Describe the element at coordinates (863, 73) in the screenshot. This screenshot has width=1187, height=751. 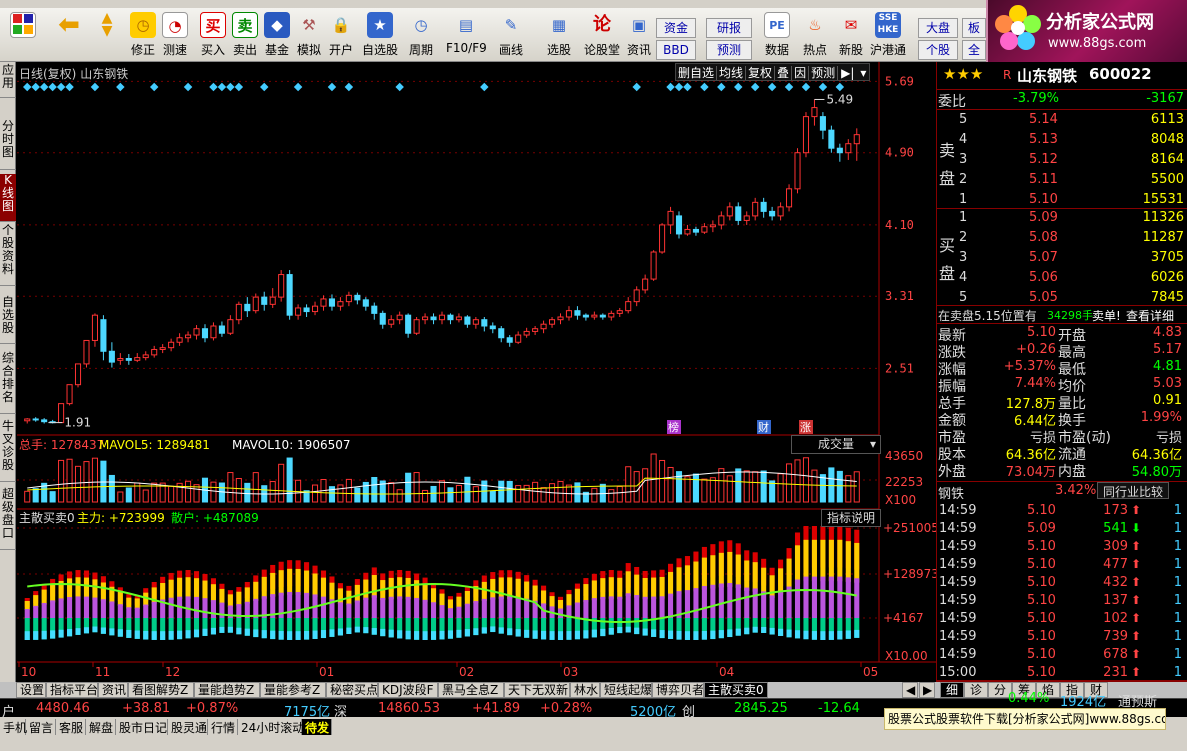
I see `dropdown-icon: ▾` at that location.